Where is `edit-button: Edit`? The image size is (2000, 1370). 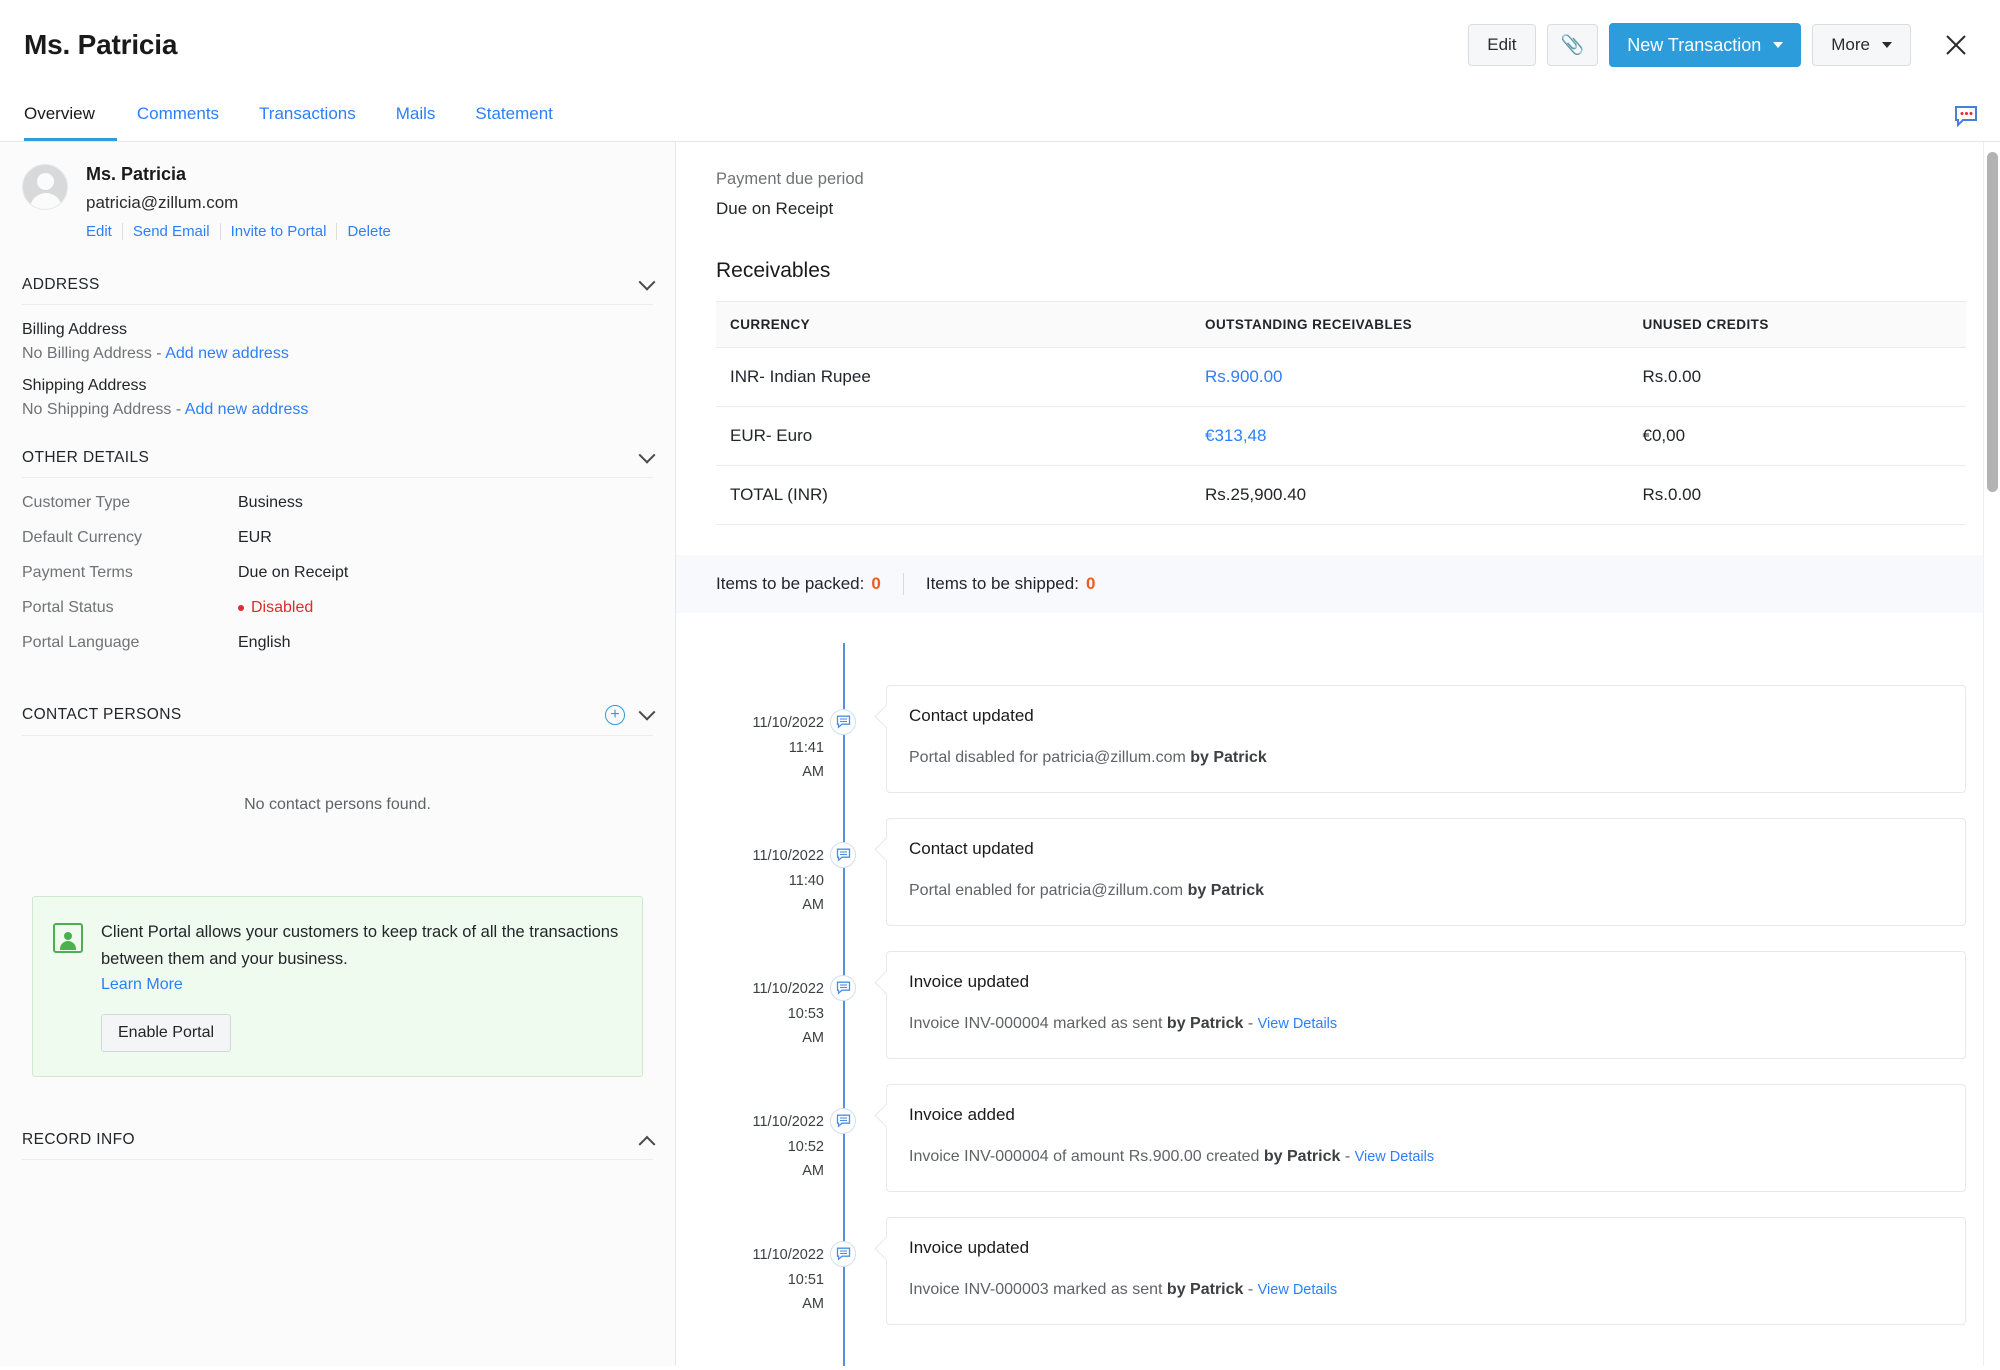 edit-button: Edit is located at coordinates (1502, 45).